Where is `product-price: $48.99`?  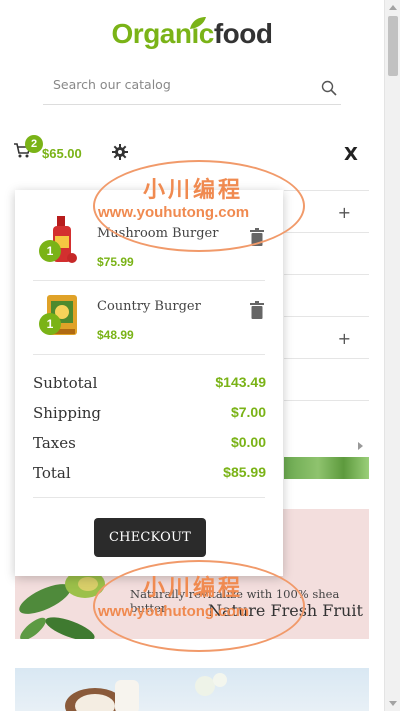 product-price: $48.99 is located at coordinates (115, 335).